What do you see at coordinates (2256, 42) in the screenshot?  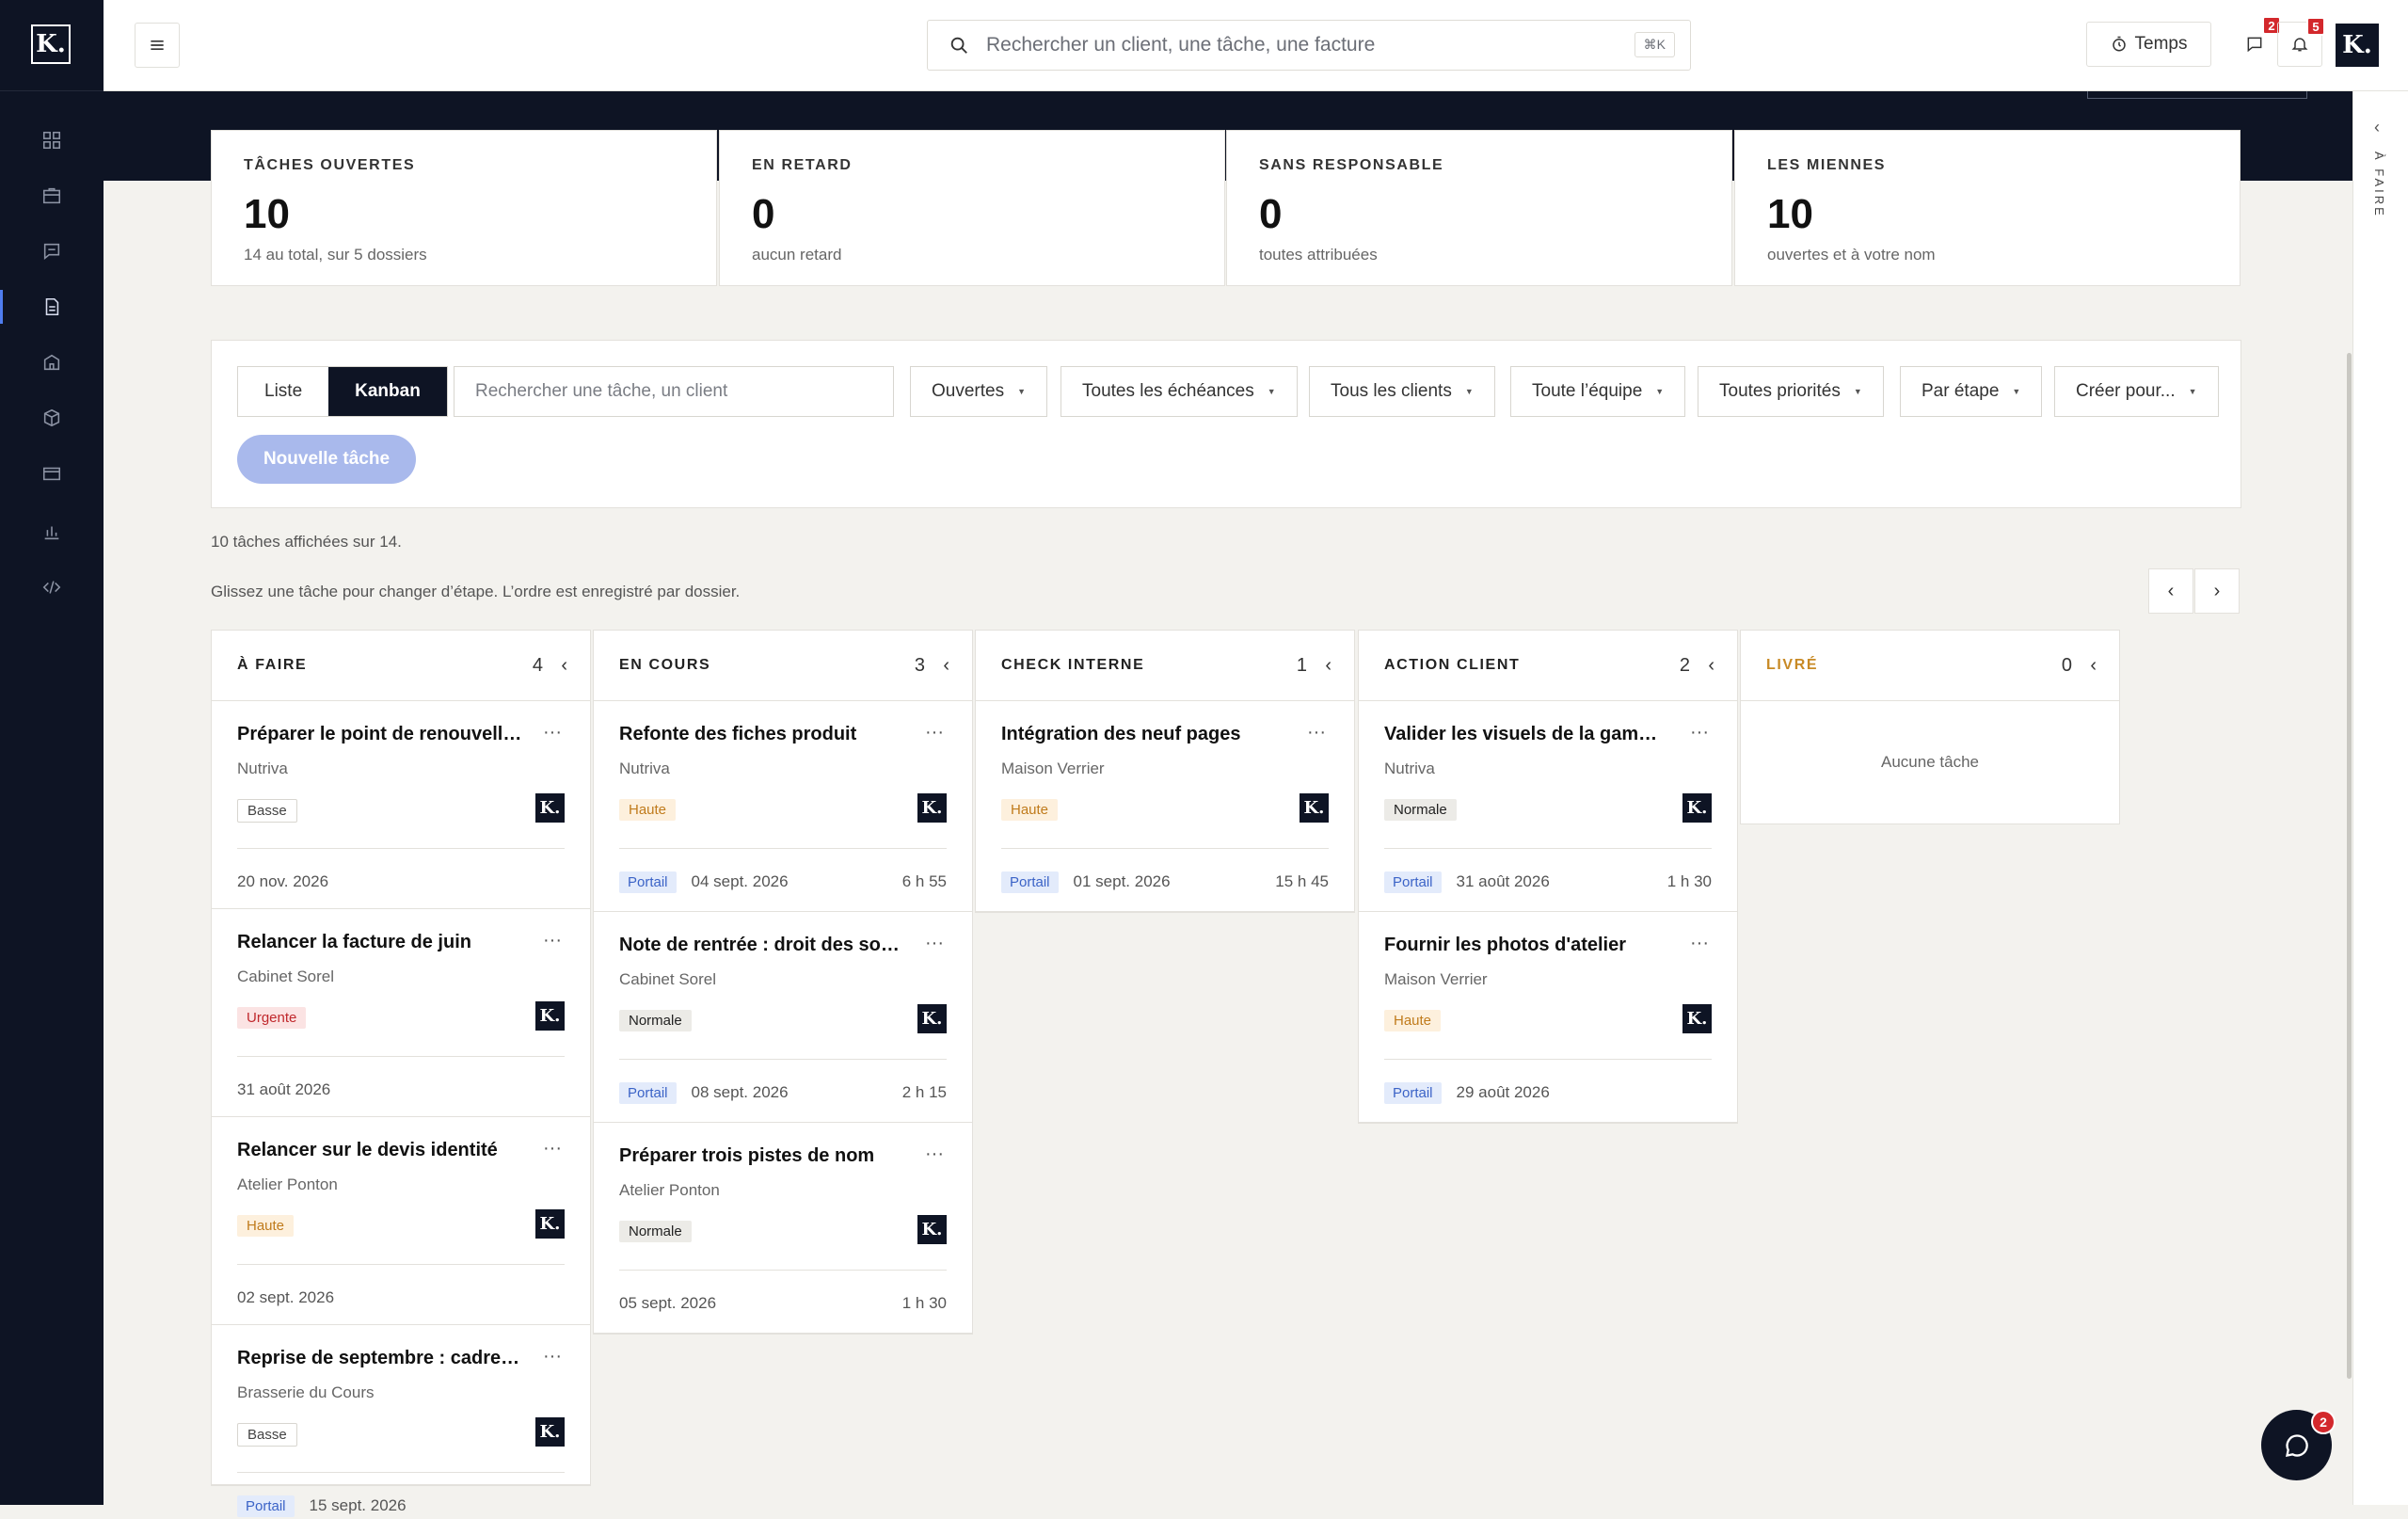 I see `messages-button: 2` at bounding box center [2256, 42].